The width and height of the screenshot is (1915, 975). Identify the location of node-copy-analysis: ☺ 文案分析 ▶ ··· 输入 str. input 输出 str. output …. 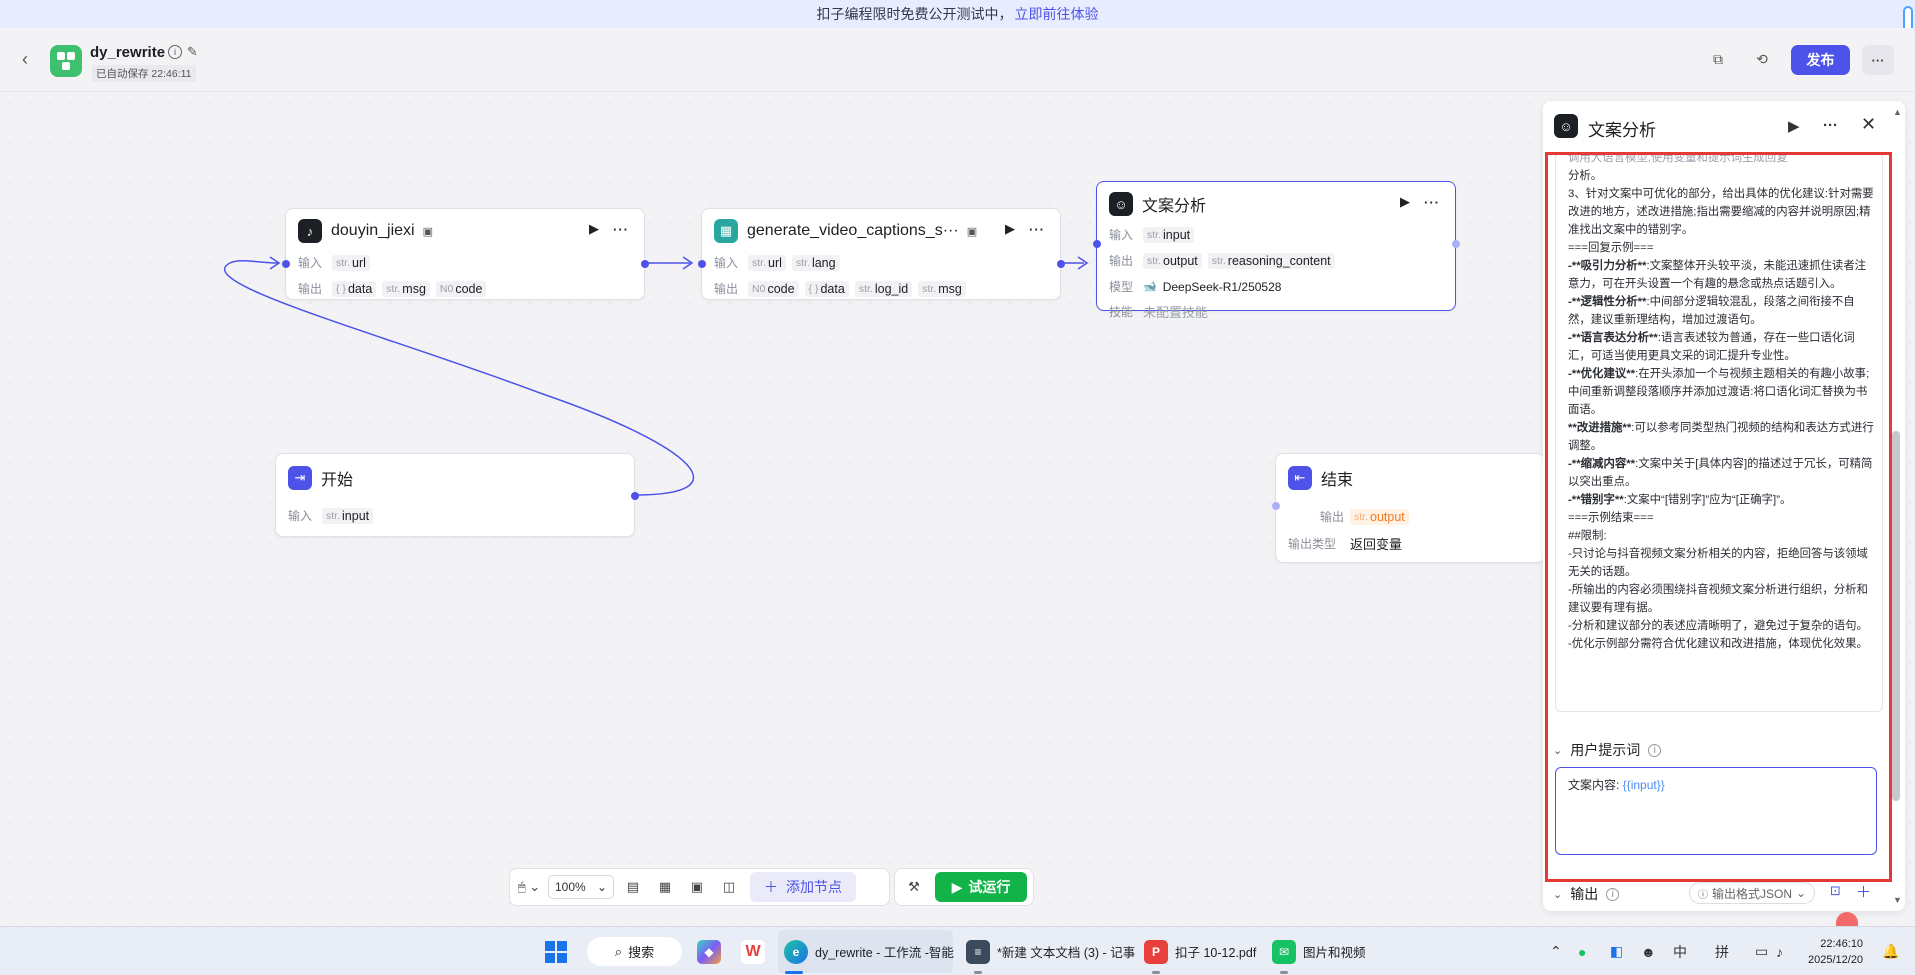
(1276, 250).